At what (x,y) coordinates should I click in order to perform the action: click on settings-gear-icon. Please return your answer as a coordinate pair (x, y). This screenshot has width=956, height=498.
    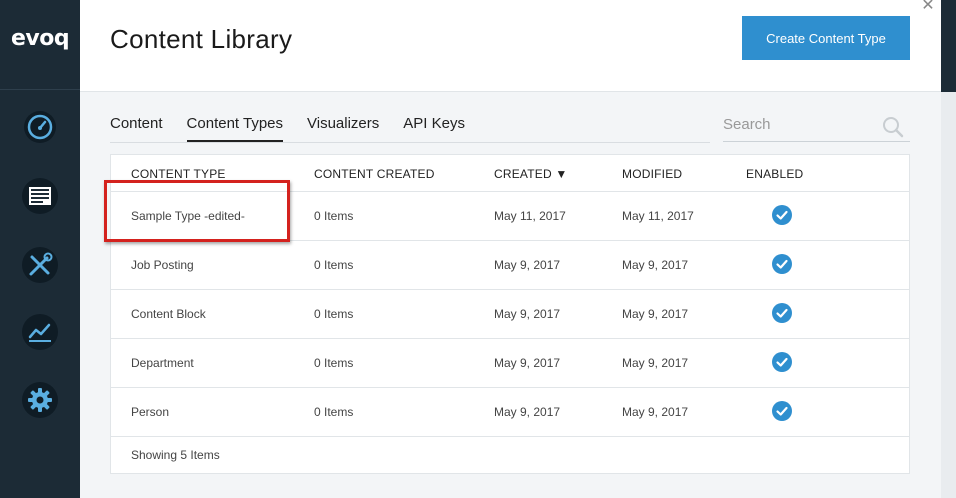
    Looking at the image, I should click on (40, 400).